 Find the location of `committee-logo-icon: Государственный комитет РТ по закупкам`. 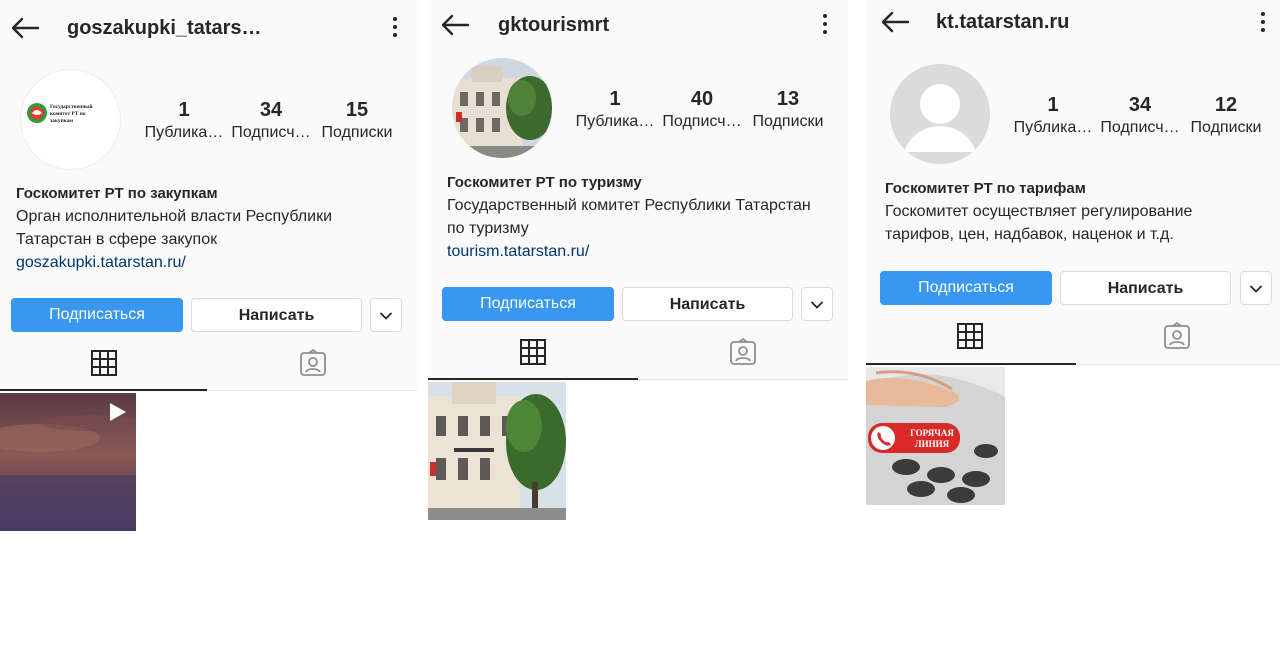

committee-logo-icon: Государственный комитет РТ по закупкам is located at coordinates (60, 113).